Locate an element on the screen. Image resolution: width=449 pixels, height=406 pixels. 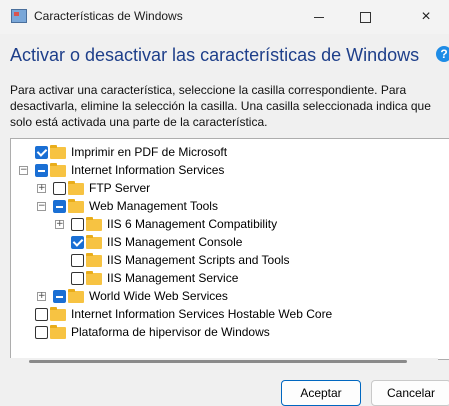
close-icon: × is located at coordinates (426, 16).